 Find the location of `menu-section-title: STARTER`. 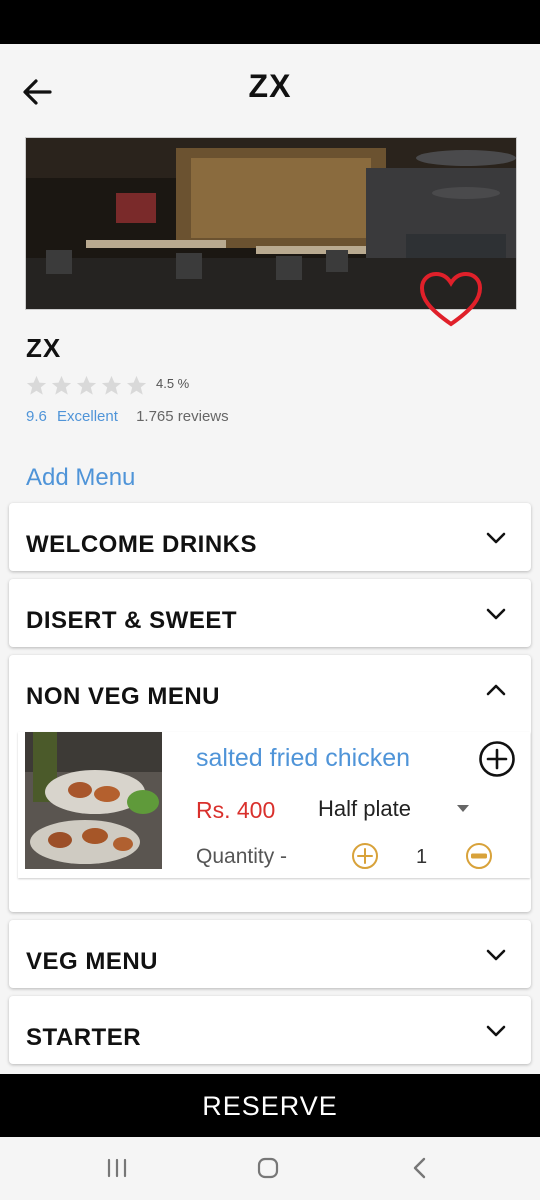

menu-section-title: STARTER is located at coordinates (84, 1037).